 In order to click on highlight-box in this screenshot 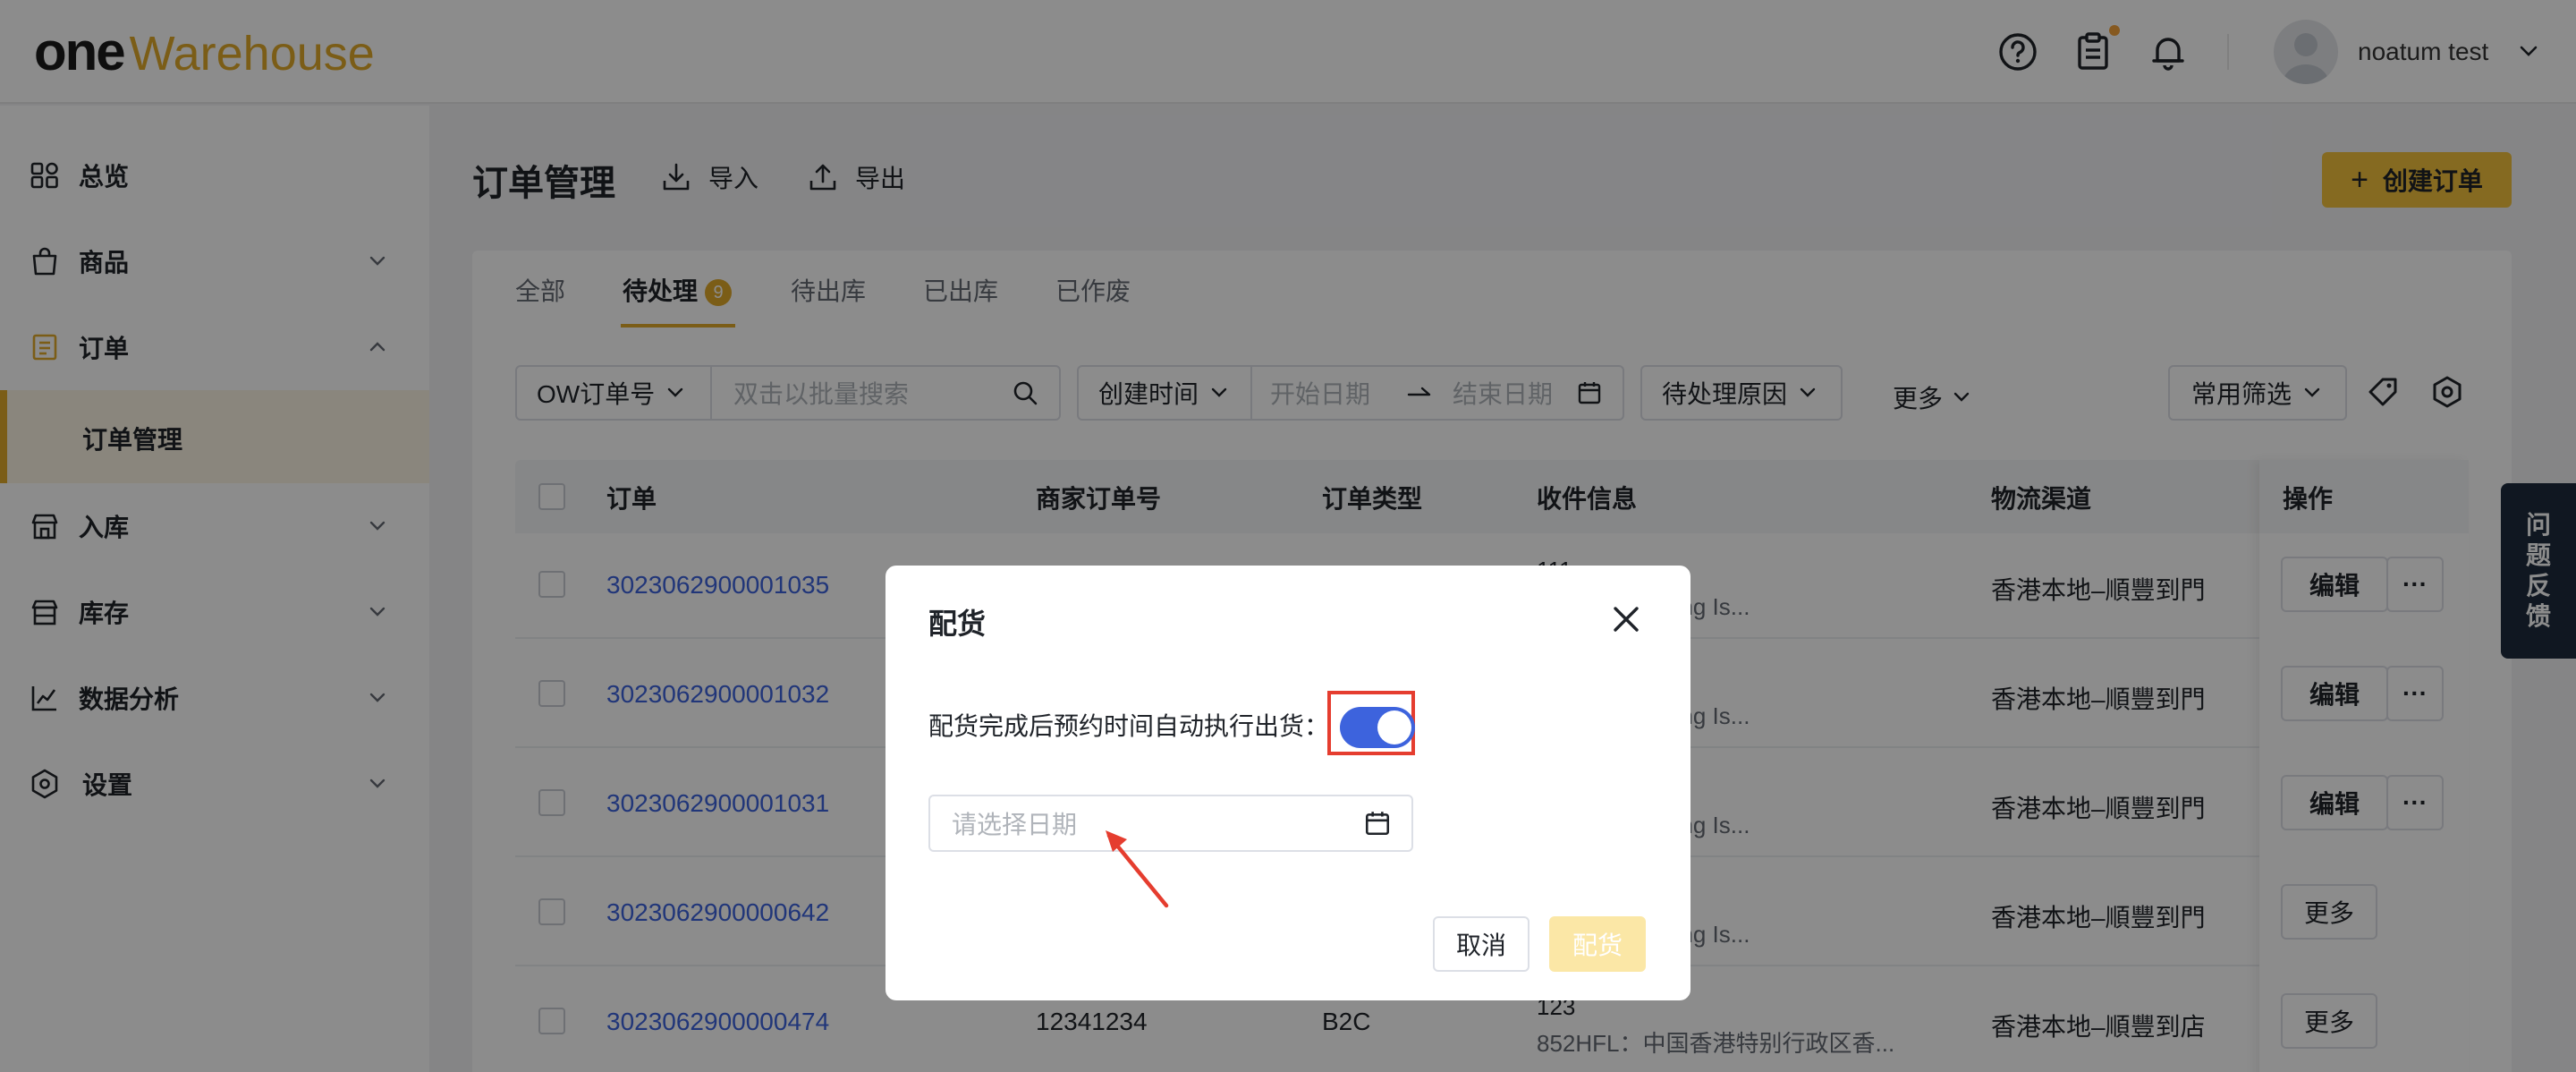, I will do `click(1371, 723)`.